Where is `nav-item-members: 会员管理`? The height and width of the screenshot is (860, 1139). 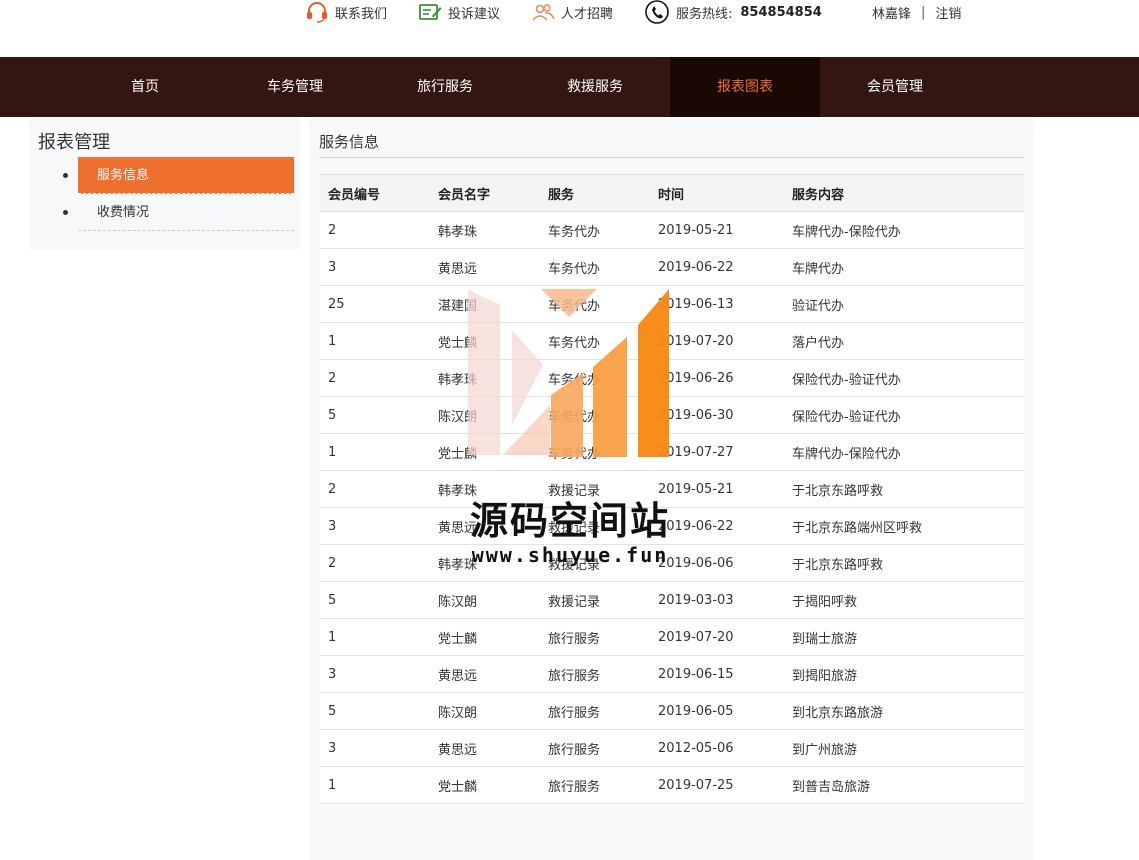 nav-item-members: 会员管理 is located at coordinates (895, 87).